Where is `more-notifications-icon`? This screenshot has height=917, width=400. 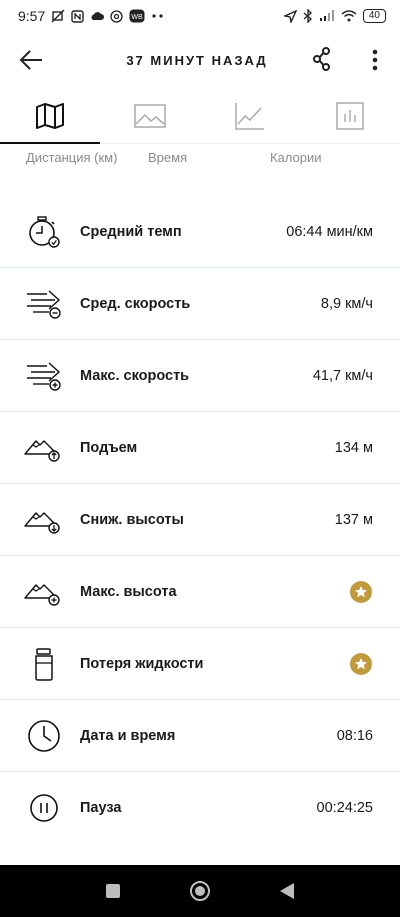
more-notifications-icon is located at coordinates (157, 16).